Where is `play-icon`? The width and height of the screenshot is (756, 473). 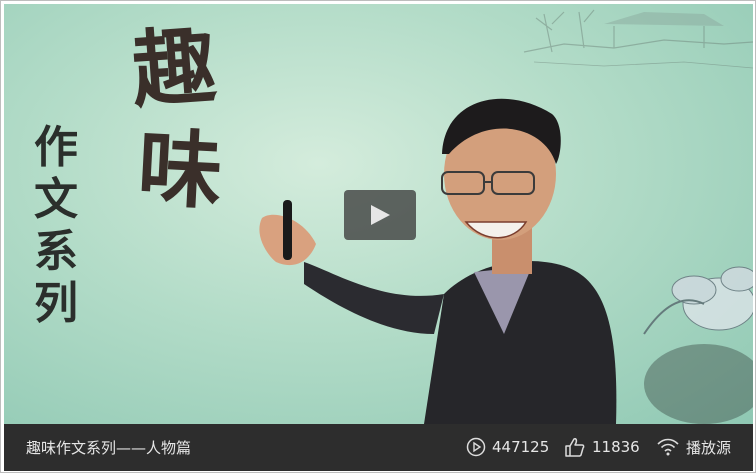
play-icon is located at coordinates (380, 215).